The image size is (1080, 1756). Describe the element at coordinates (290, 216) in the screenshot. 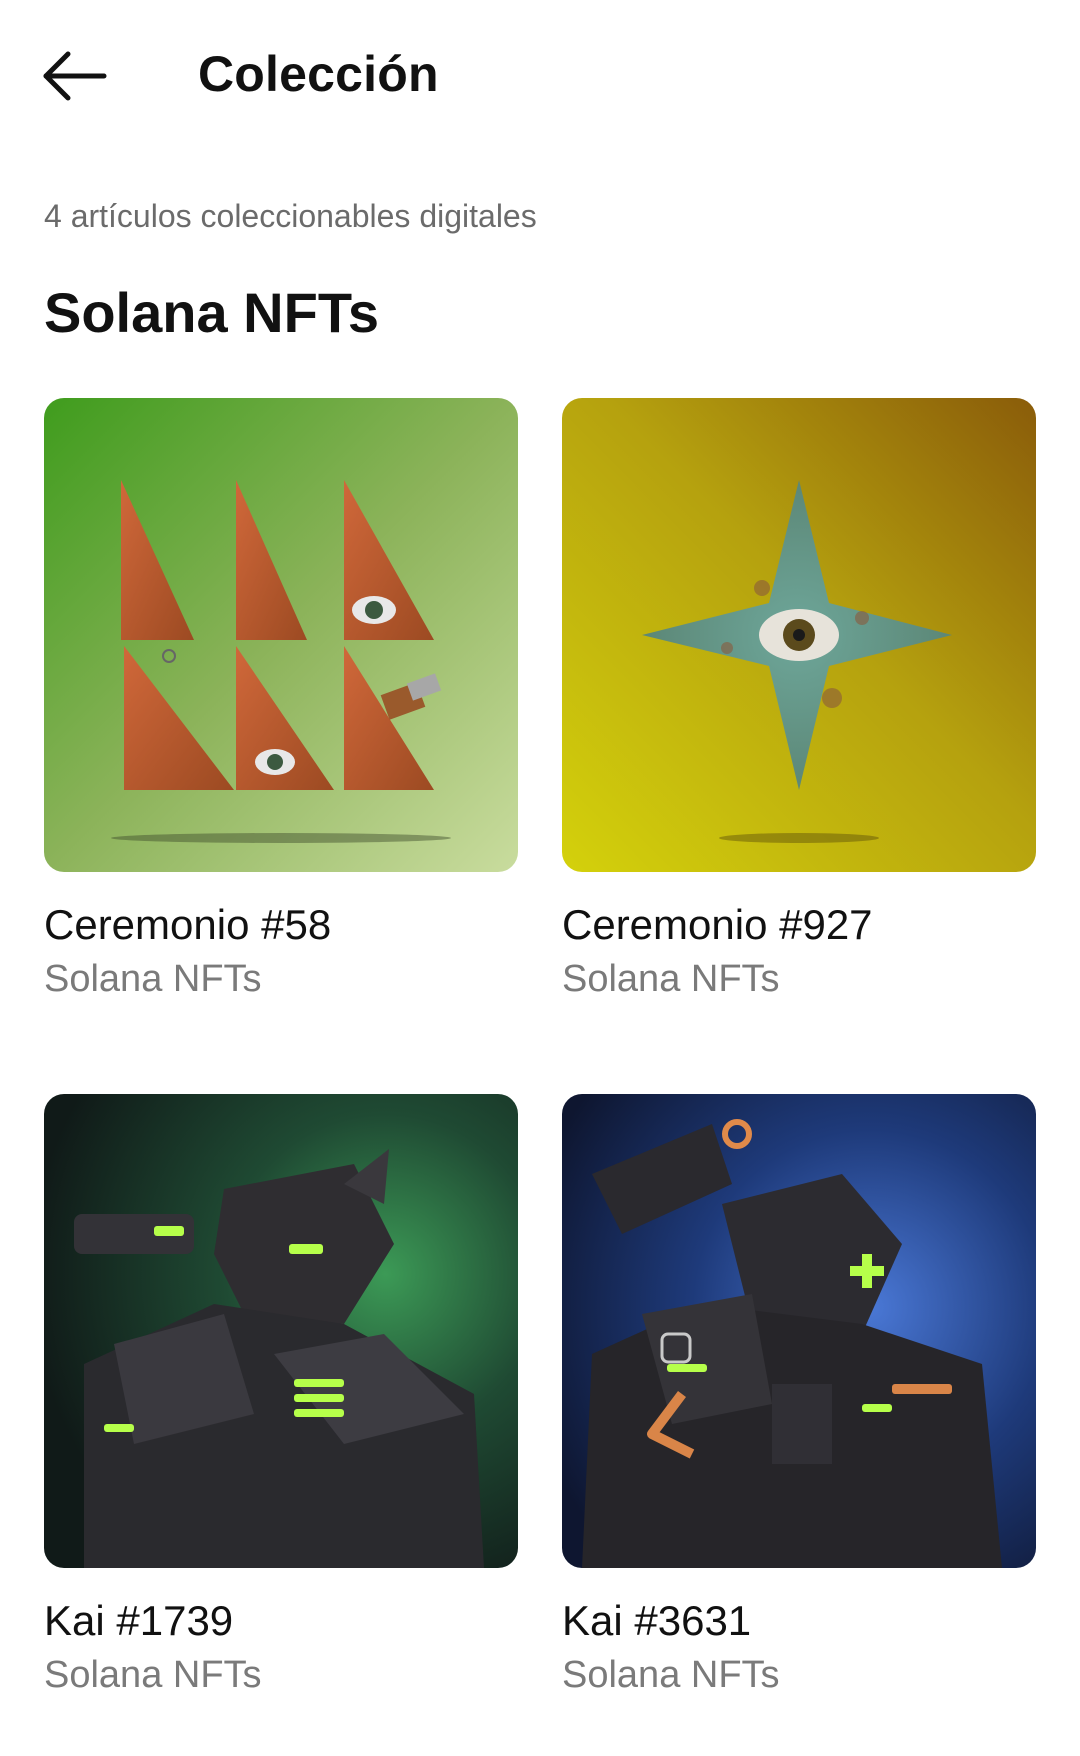

I see `item-count-text: 4 artículos coleccionables digitales` at that location.